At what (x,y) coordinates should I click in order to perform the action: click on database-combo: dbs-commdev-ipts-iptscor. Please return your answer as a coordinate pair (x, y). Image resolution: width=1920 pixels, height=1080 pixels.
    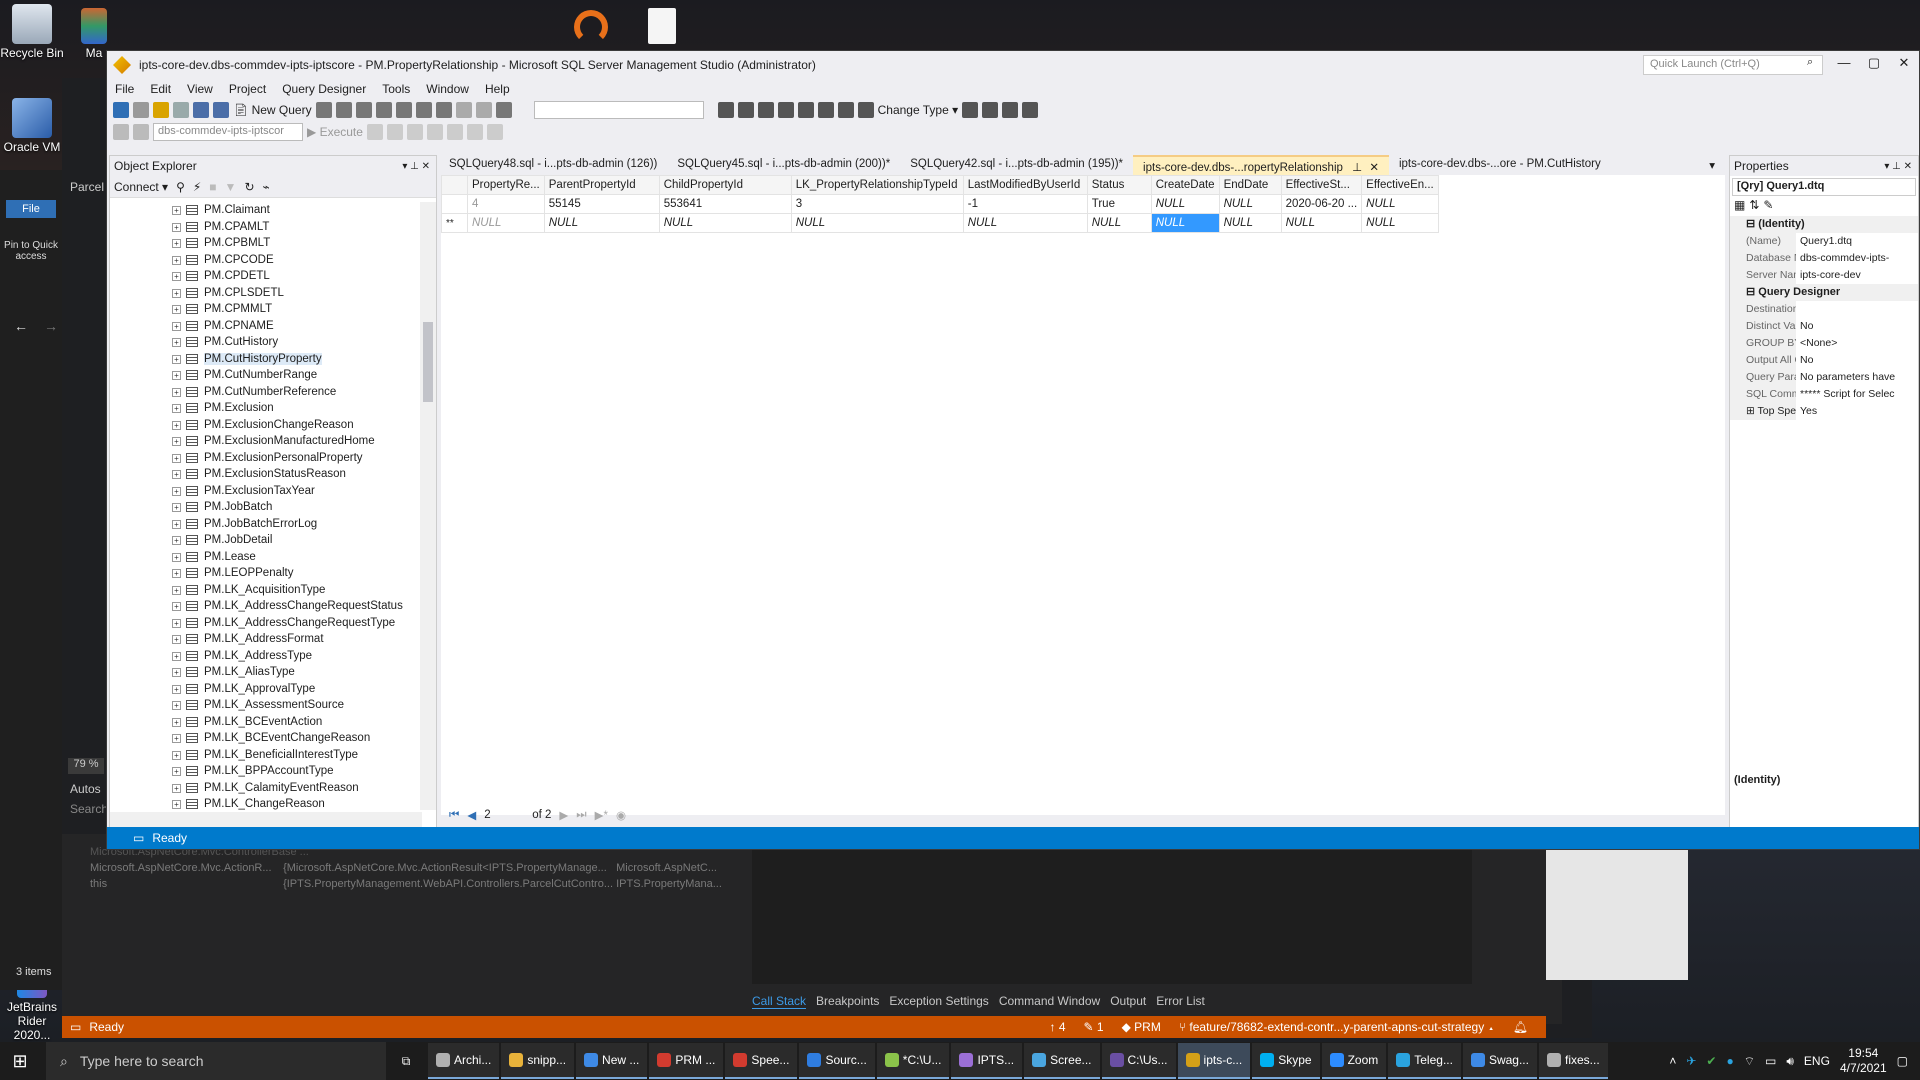
    Looking at the image, I should click on (228, 132).